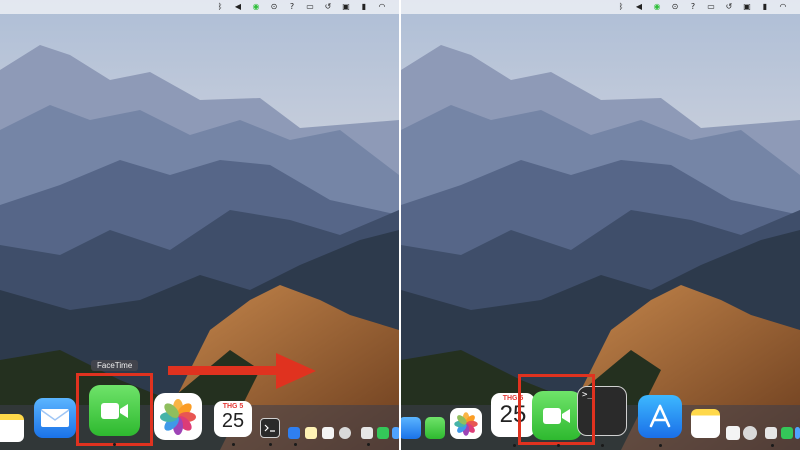  What do you see at coordinates (233, 406) in the screenshot?
I see `calendar-month: THG 5` at bounding box center [233, 406].